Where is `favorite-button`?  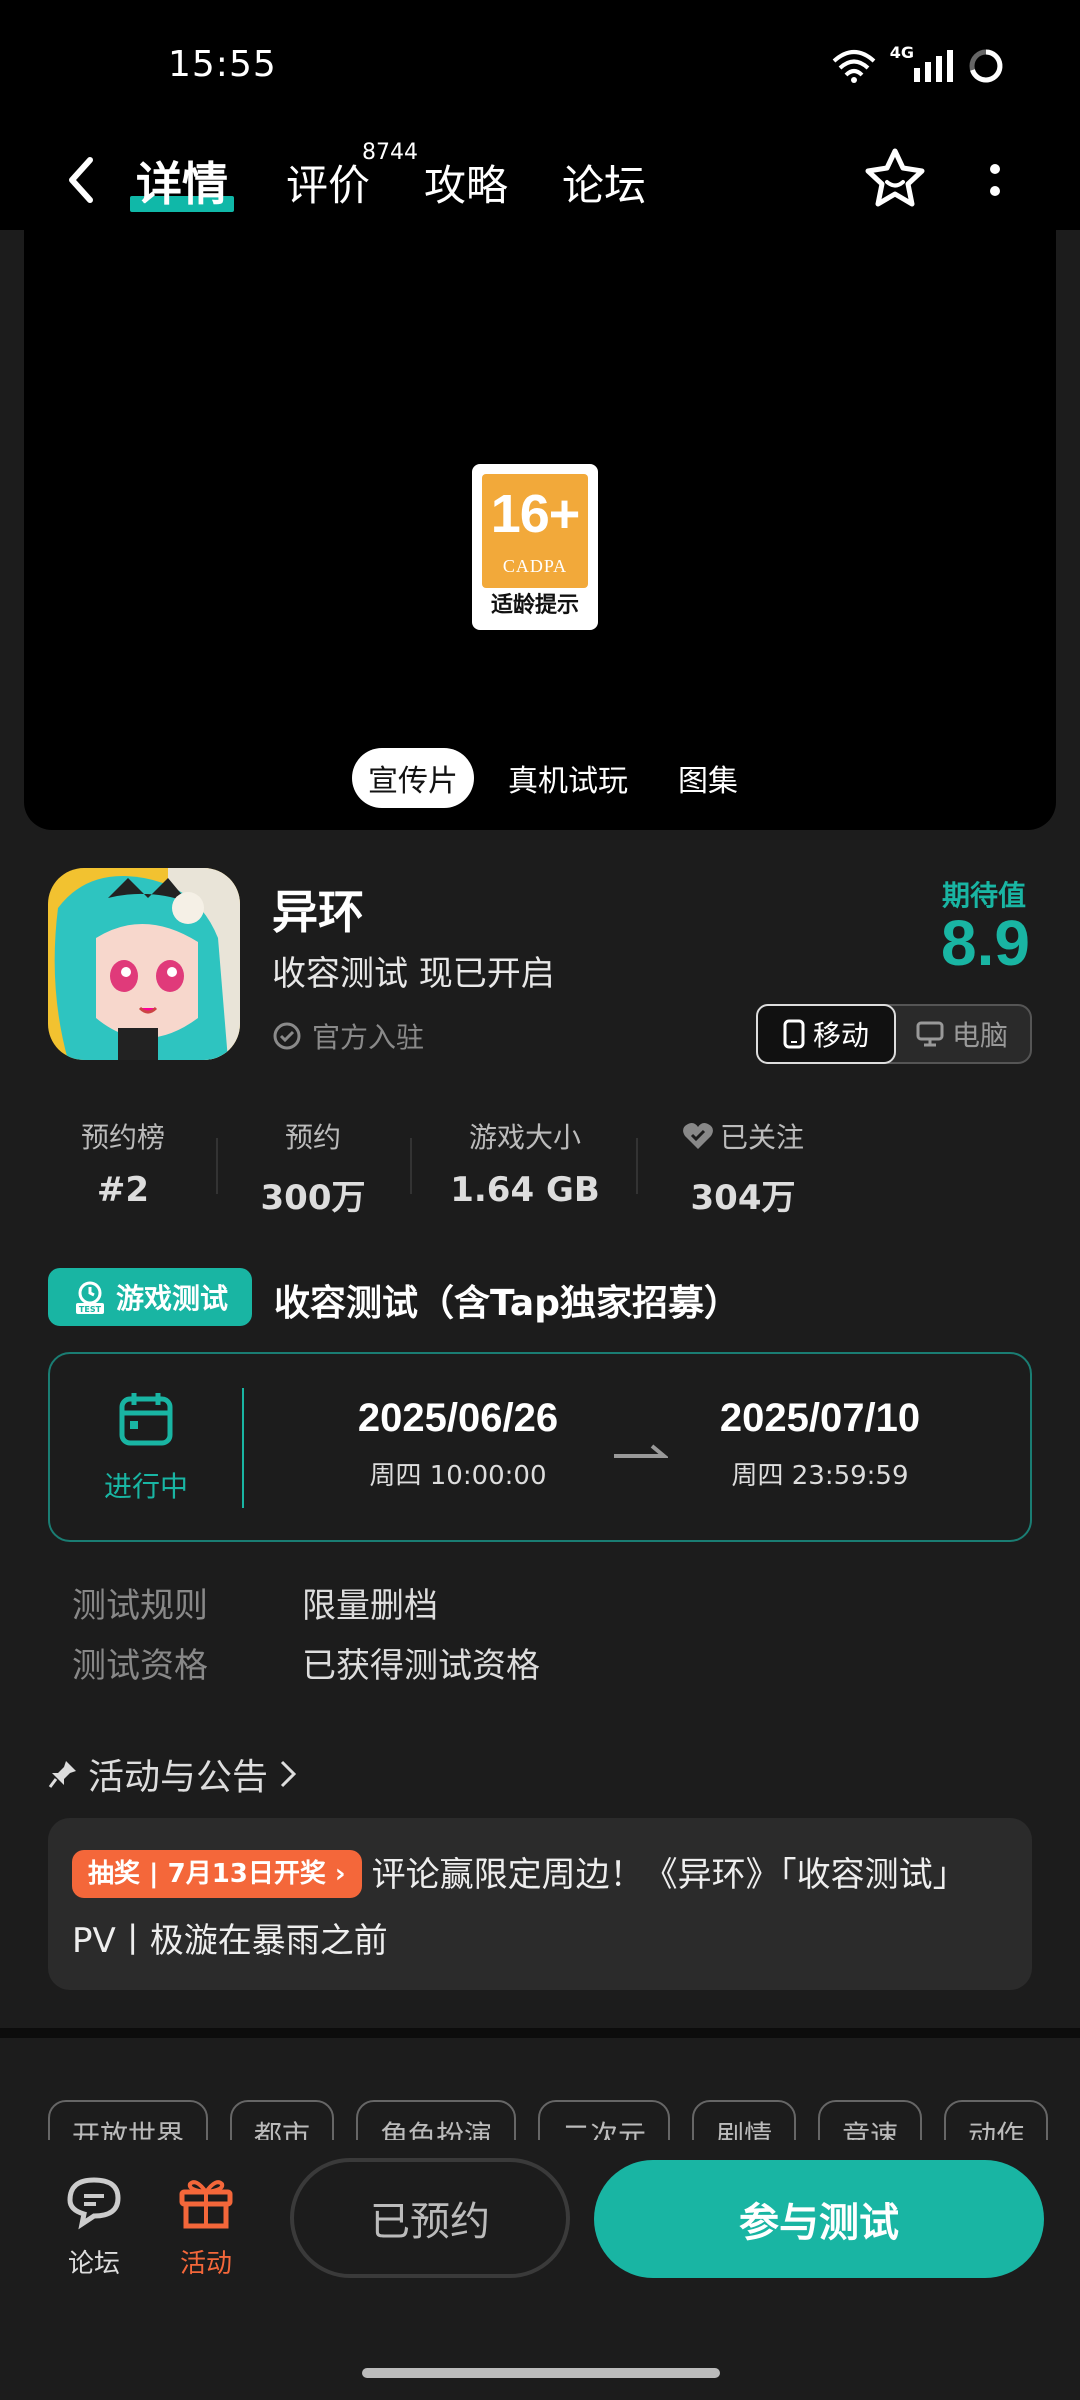 favorite-button is located at coordinates (895, 179).